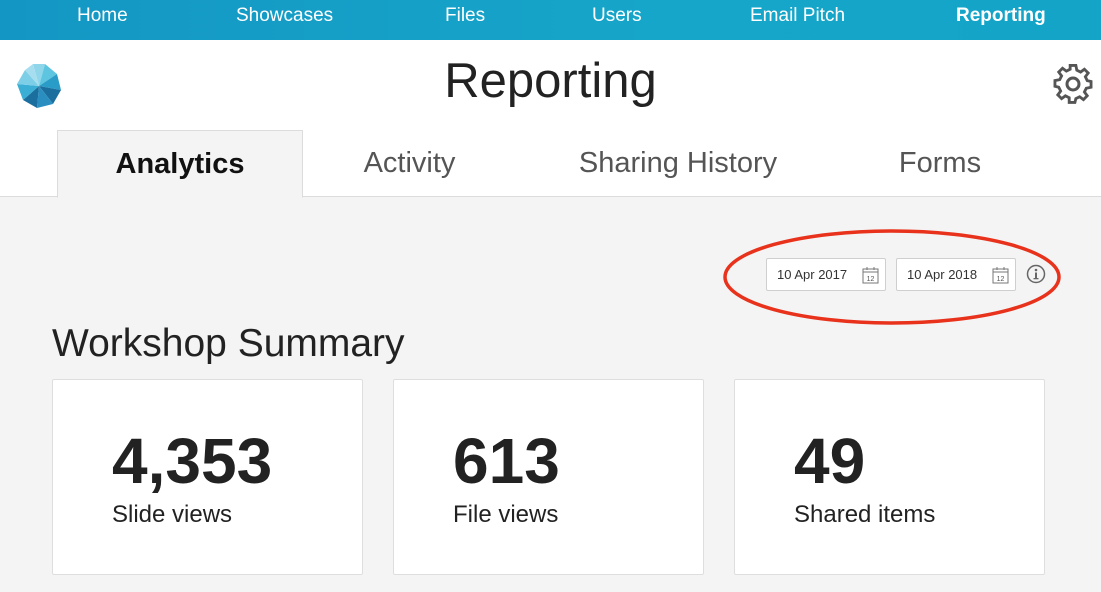 This screenshot has width=1101, height=592. Describe the element at coordinates (1001, 16) in the screenshot. I see `nav-item-reporting: Reporting` at that location.